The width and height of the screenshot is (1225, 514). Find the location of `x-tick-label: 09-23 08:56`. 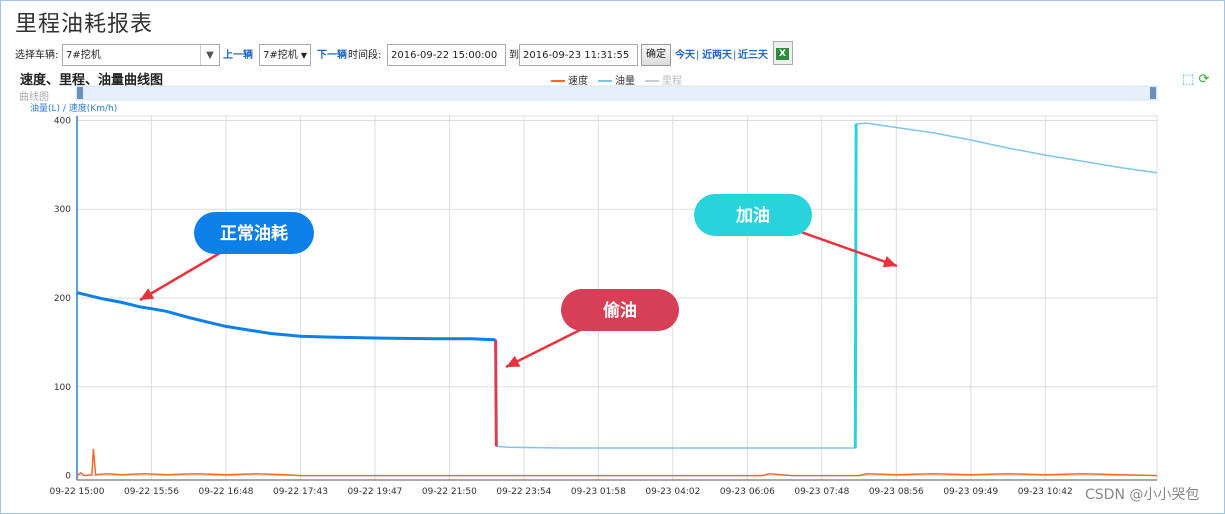

x-tick-label: 09-23 08:56 is located at coordinates (896, 492).